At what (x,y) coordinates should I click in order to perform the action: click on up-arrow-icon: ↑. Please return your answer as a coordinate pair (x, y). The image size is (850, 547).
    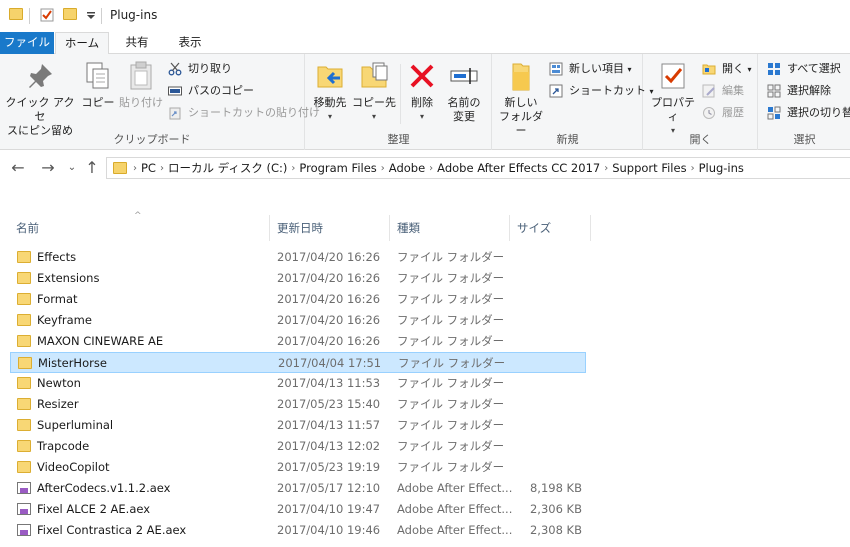
    Looking at the image, I should click on (92, 168).